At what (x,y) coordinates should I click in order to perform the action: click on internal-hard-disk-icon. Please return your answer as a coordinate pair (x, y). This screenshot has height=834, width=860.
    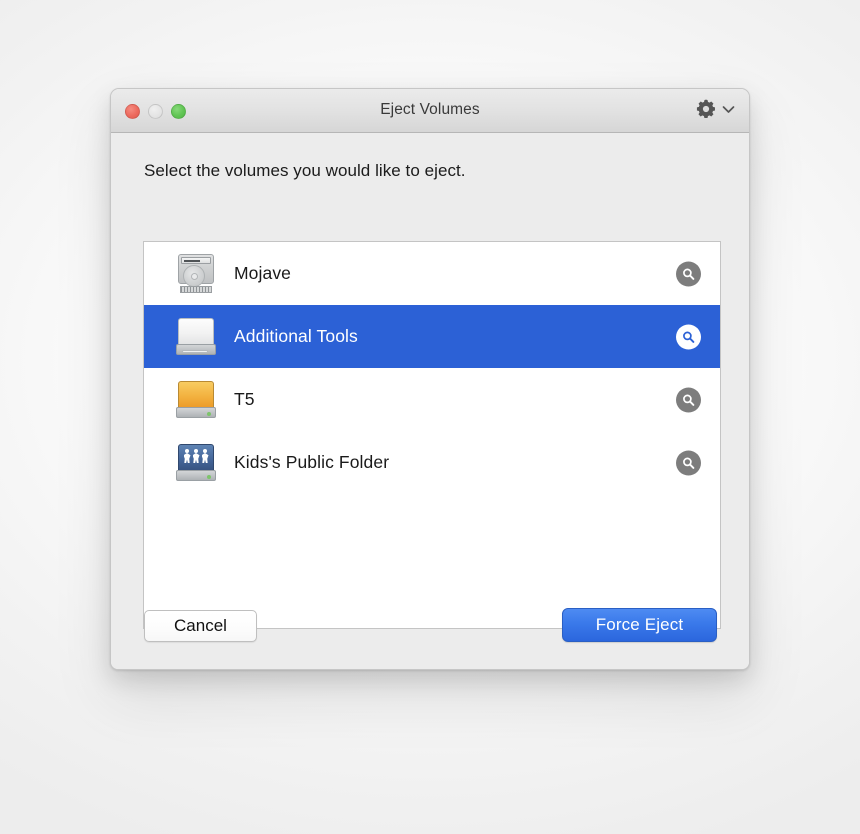
    Looking at the image, I should click on (196, 274).